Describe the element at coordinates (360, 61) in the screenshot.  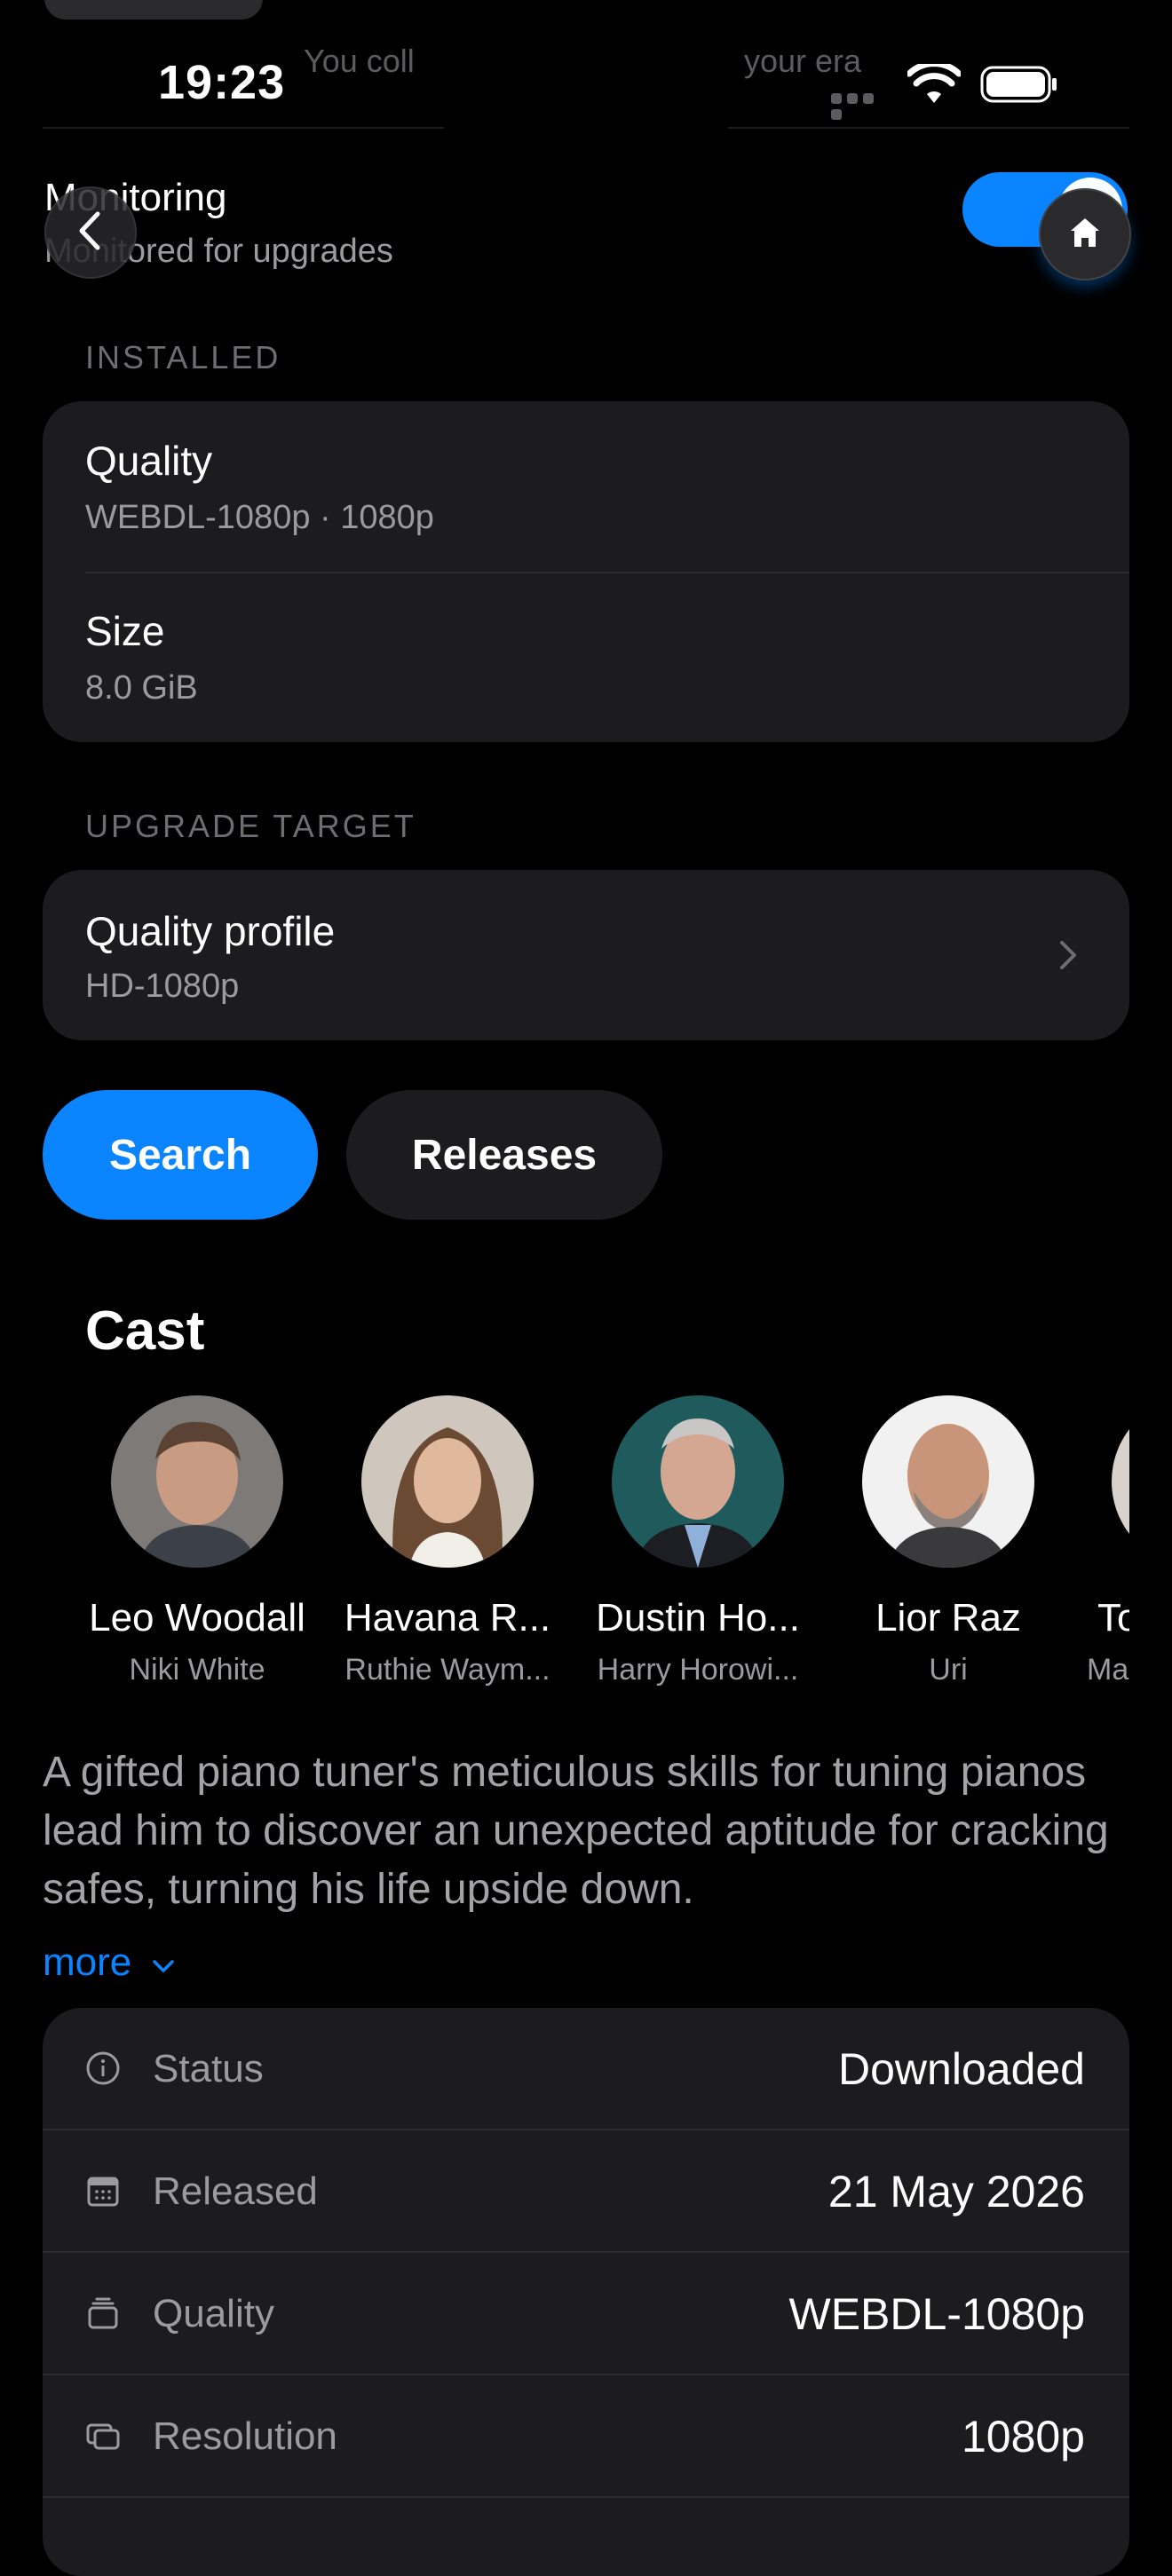
I see `faded-text-left: You coll` at that location.